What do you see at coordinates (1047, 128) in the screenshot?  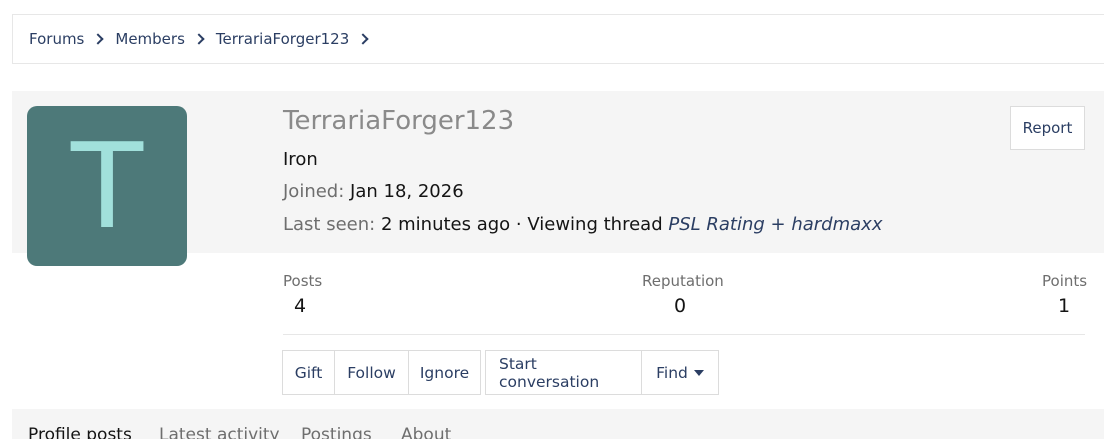 I see `report-button: Report` at bounding box center [1047, 128].